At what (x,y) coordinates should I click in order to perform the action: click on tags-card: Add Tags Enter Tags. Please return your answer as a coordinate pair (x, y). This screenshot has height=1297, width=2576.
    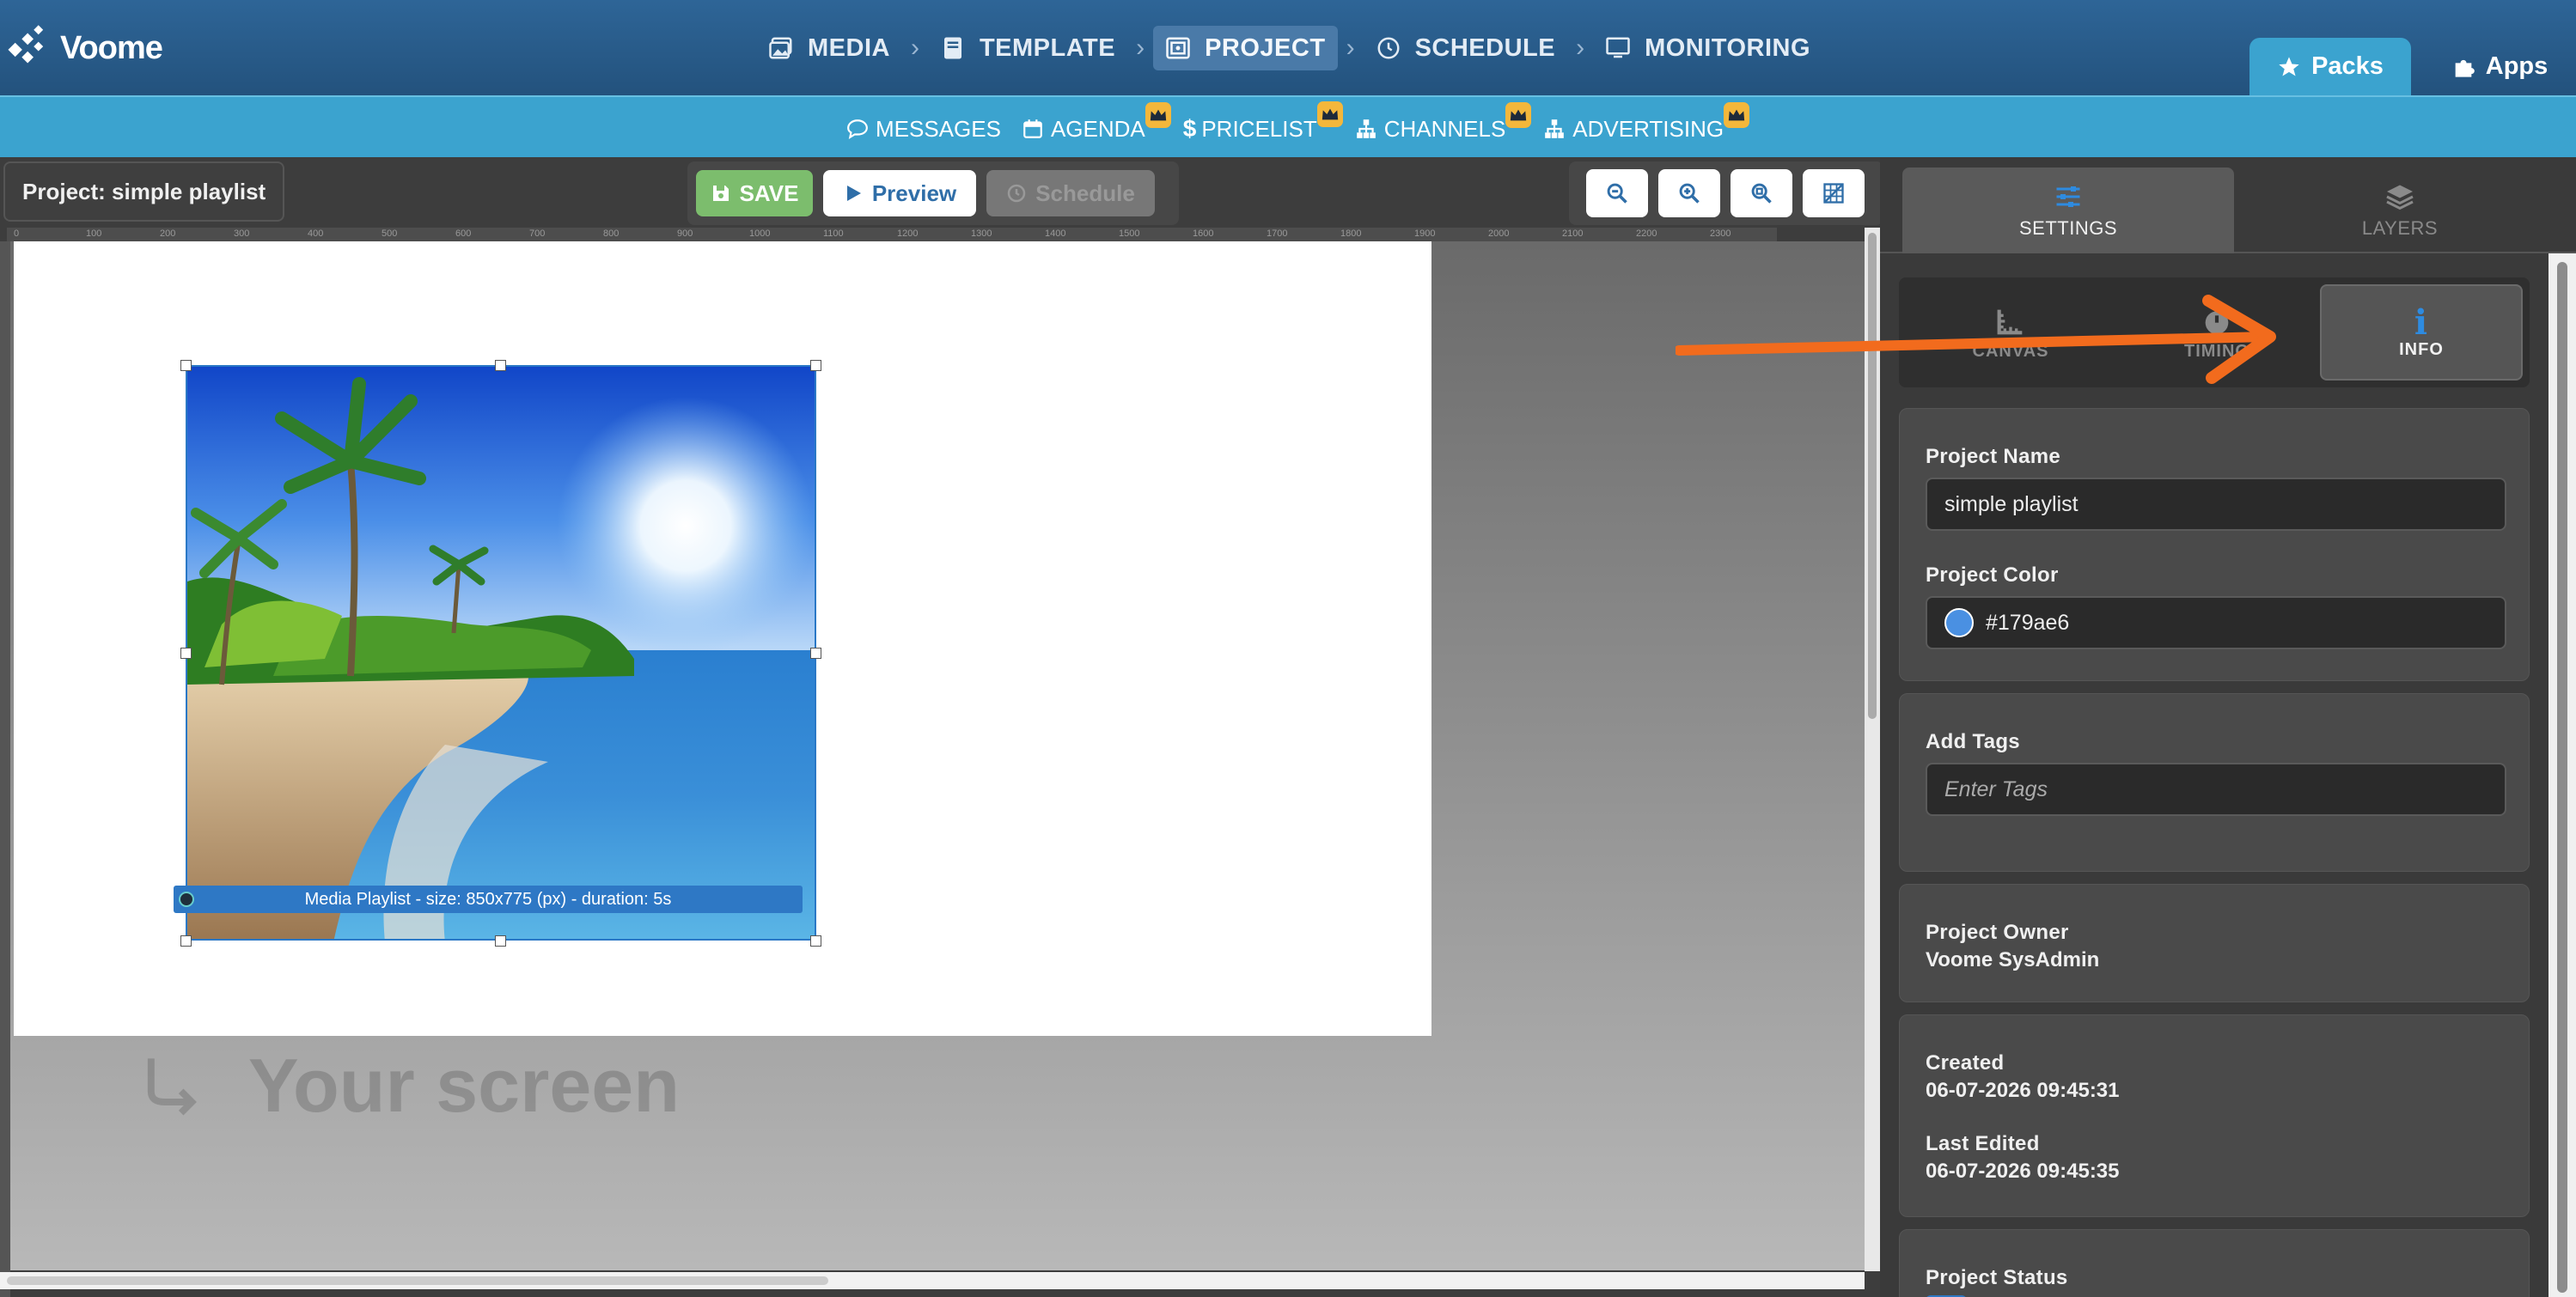
    Looking at the image, I should click on (2214, 782).